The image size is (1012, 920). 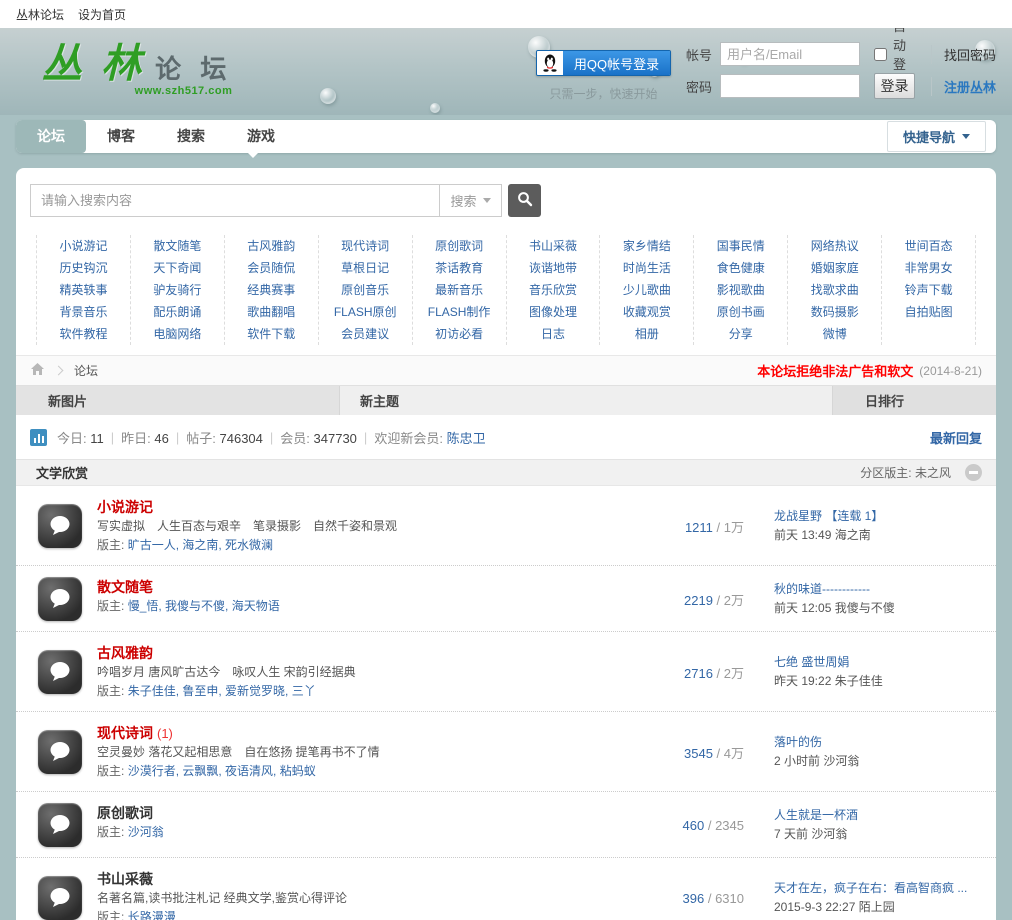 I want to click on category-link: 原创书画, so click(x=740, y=312).